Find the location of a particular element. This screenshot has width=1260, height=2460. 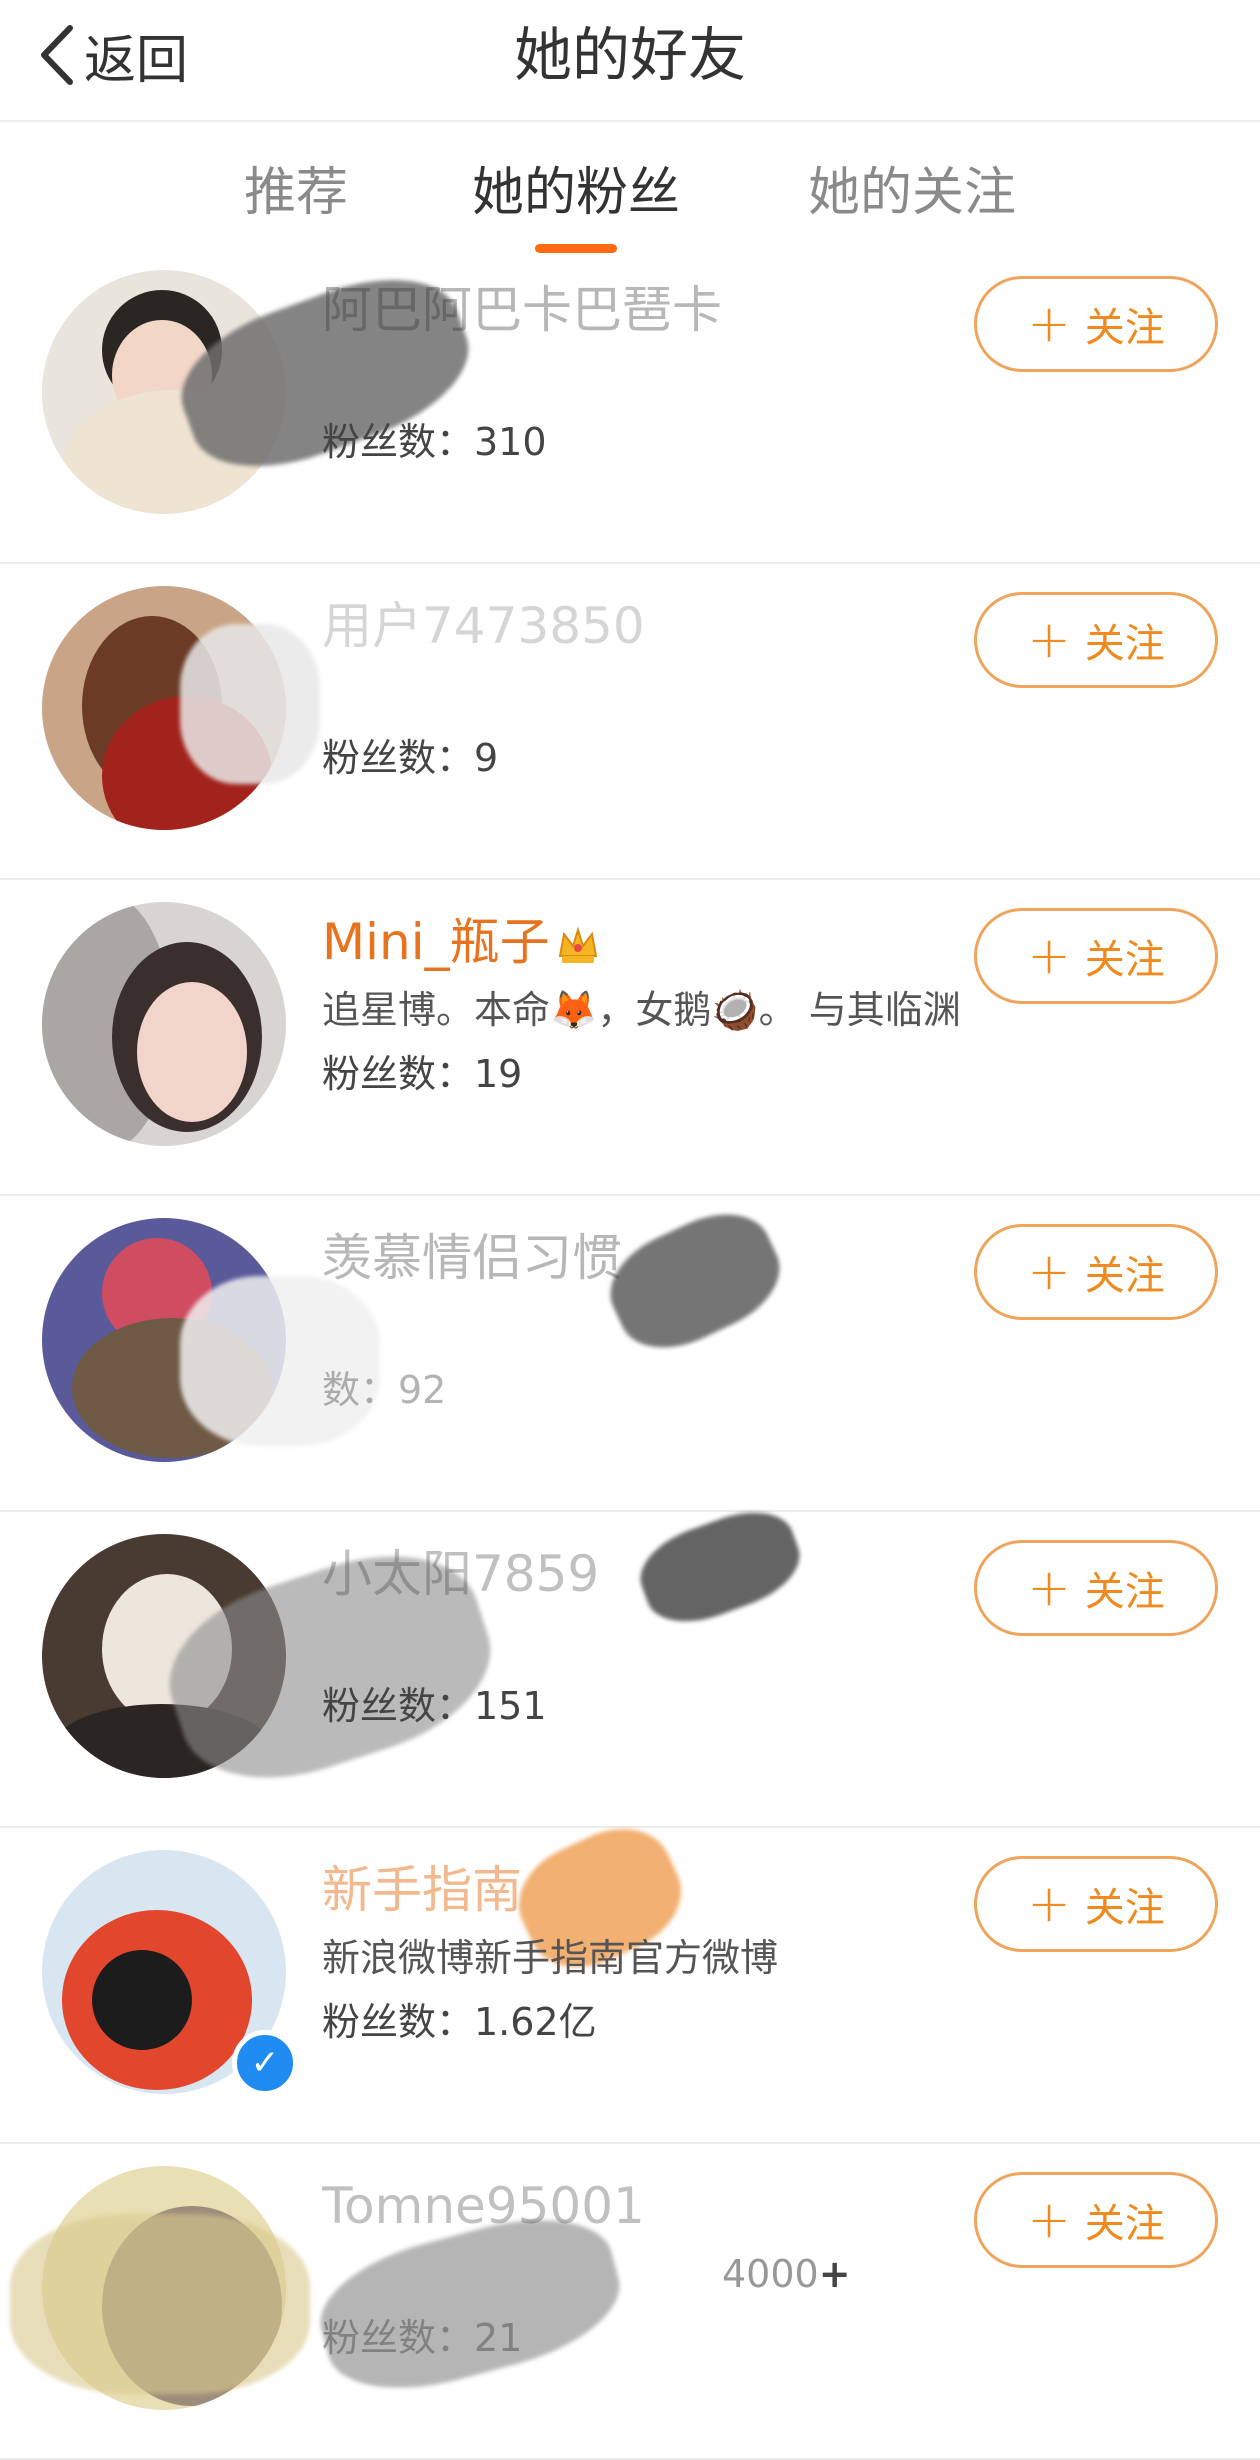

tab-her-fans: 她的粉丝 is located at coordinates (576, 187).